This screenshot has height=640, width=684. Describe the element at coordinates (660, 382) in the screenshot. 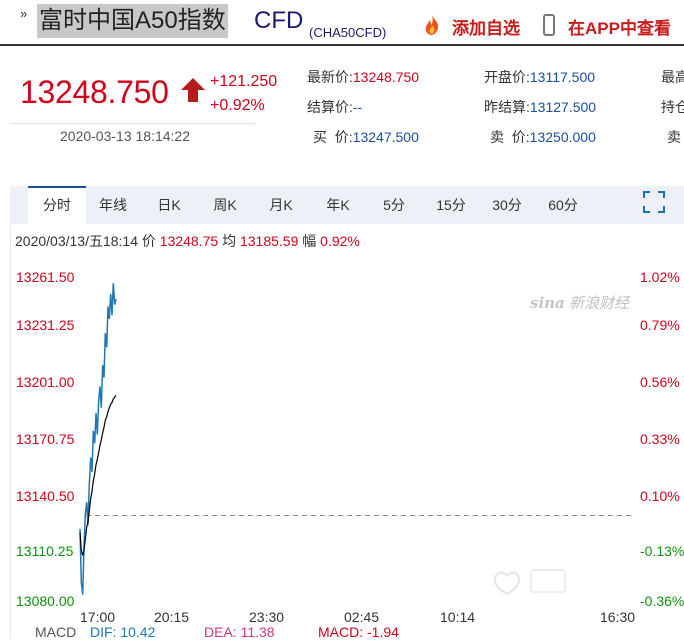

I see `y-pct-label: 0.56%` at that location.